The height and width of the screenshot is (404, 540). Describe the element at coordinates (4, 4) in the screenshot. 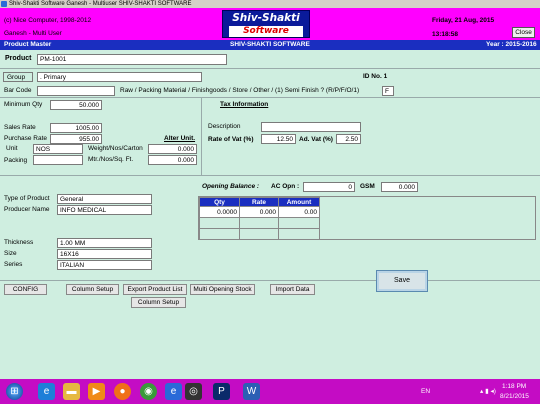

I see `app-icon` at that location.